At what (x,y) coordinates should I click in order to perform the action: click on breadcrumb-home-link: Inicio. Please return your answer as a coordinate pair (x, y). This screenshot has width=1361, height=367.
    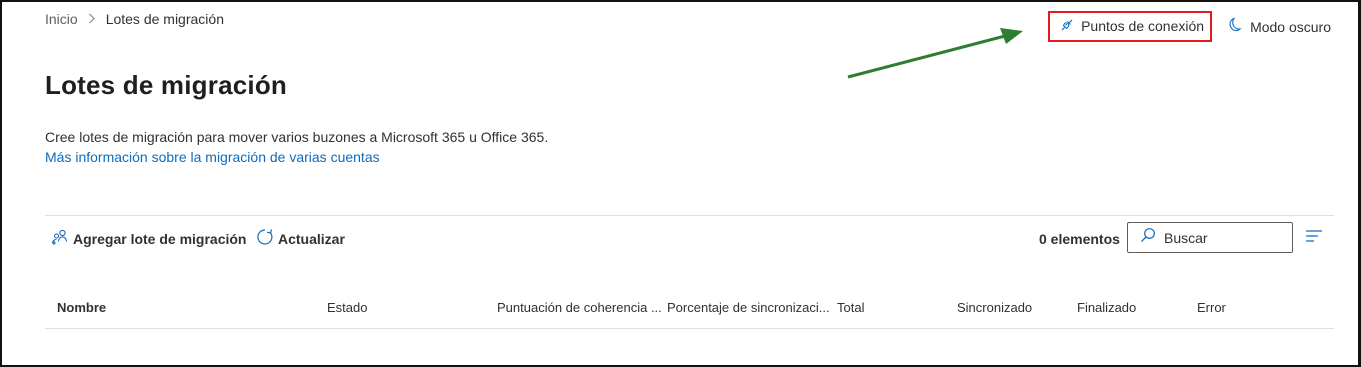
    Looking at the image, I should click on (61, 19).